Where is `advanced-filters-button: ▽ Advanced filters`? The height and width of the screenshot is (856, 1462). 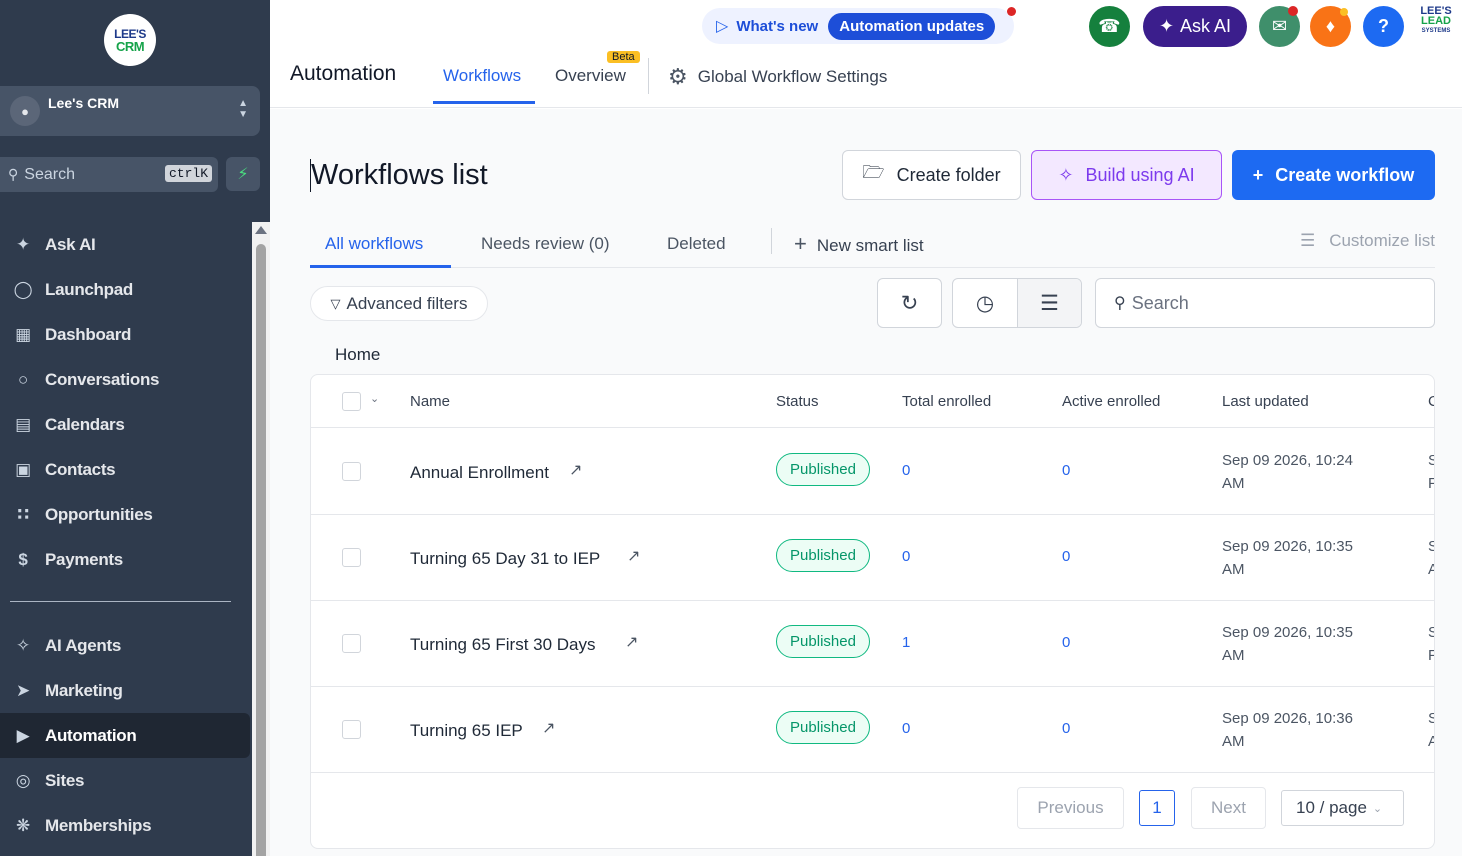 advanced-filters-button: ▽ Advanced filters is located at coordinates (399, 303).